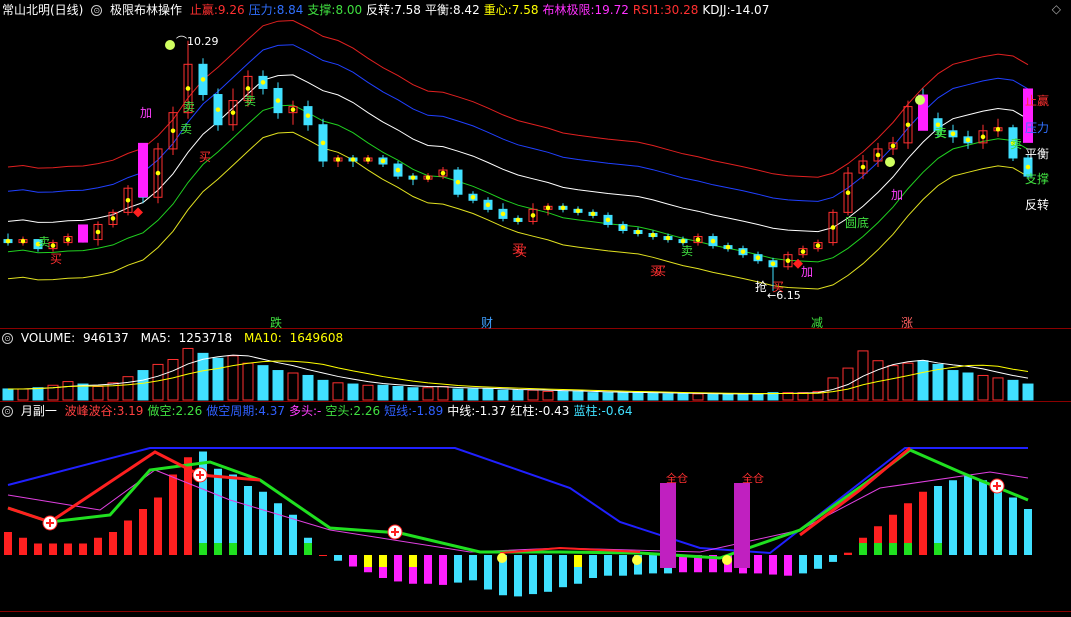 This screenshot has height=617, width=1071. Describe the element at coordinates (161, 411) in the screenshot. I see `sub-indicator-item-label: 做空:` at that location.